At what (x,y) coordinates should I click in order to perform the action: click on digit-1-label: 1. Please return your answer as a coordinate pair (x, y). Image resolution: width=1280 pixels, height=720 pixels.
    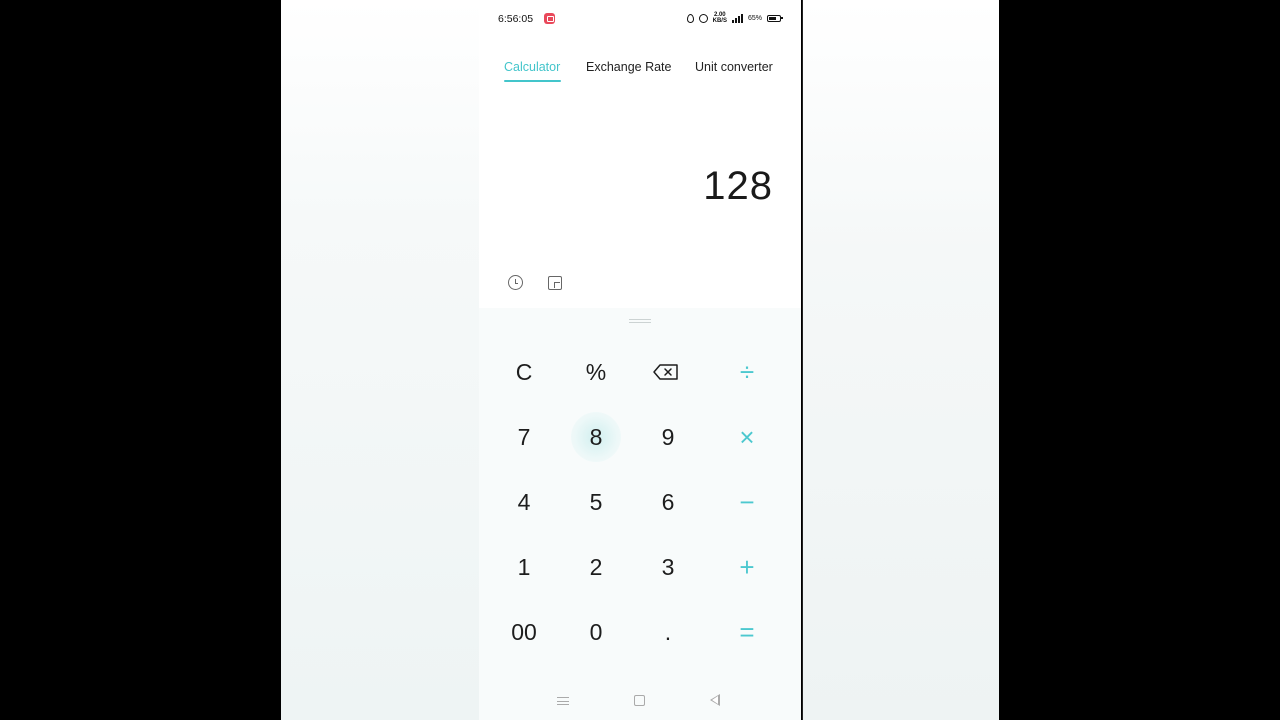
    Looking at the image, I should click on (524, 566).